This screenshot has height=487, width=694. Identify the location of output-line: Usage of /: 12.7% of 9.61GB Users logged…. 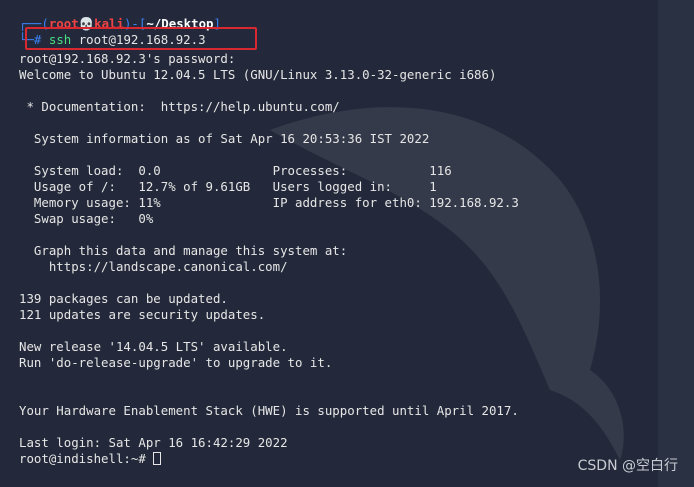
(228, 186).